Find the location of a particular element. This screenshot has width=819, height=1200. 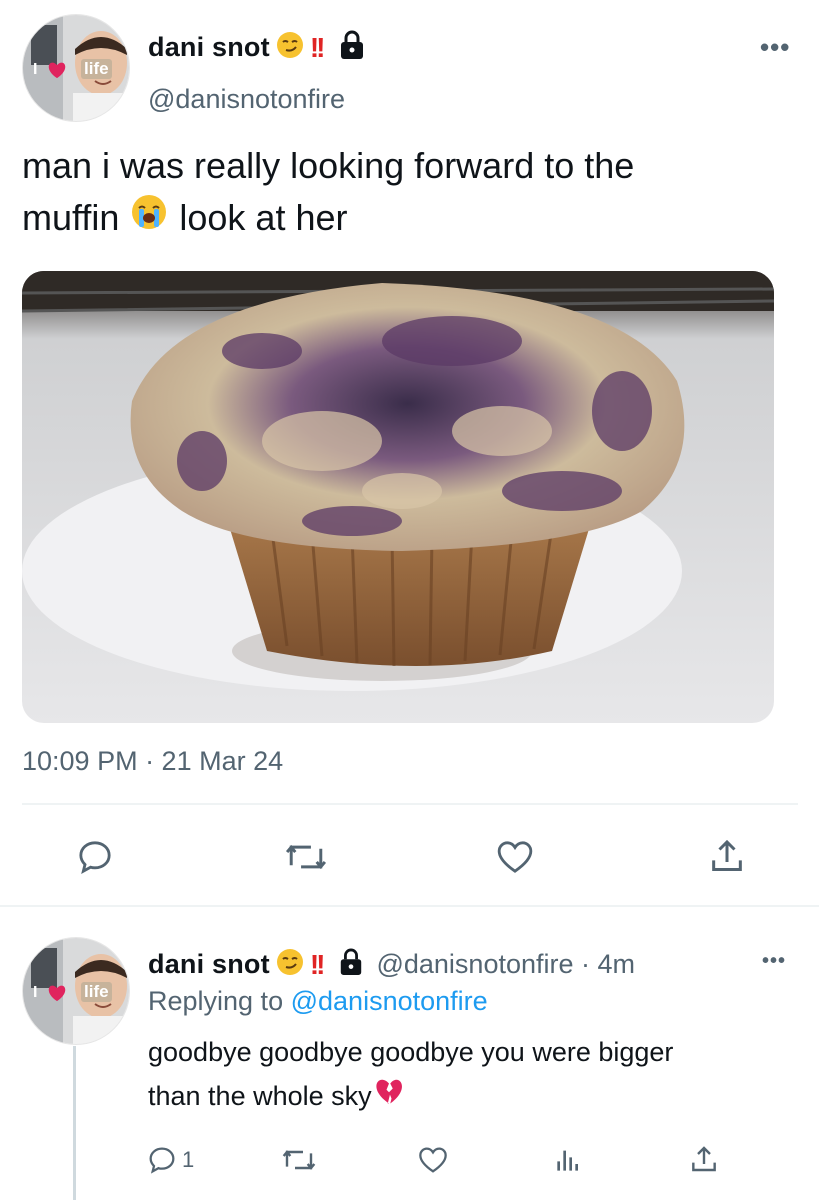

views-button is located at coordinates (568, 1160).